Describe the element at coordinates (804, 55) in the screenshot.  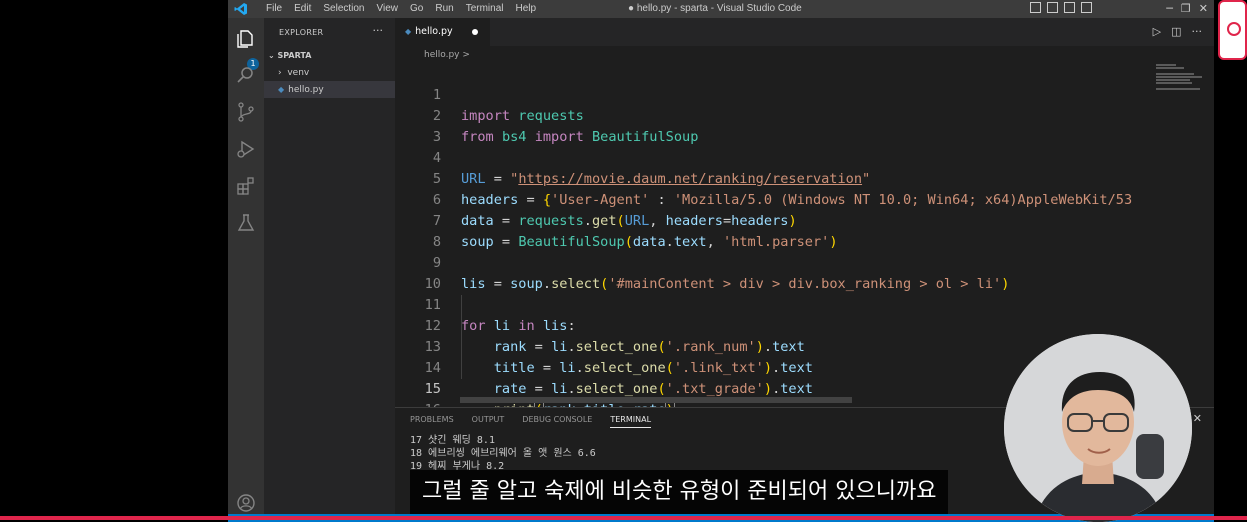
I see `breadcrumb: hello.py >` at that location.